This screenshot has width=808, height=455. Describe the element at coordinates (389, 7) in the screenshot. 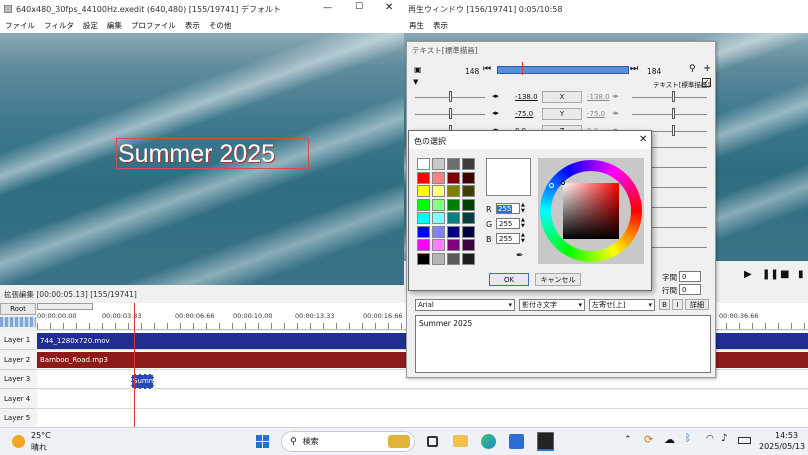

I see `close-button: ✕` at that location.